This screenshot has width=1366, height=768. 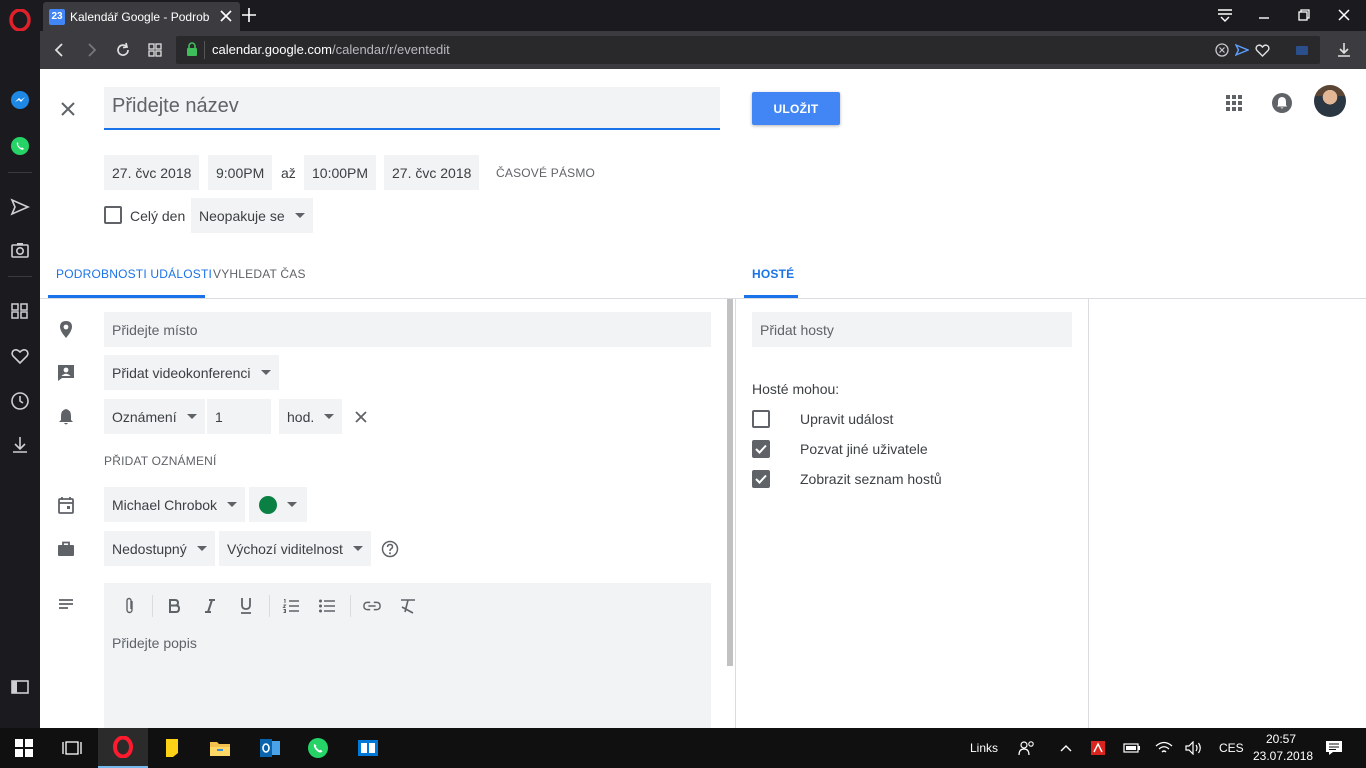 What do you see at coordinates (372, 606) in the screenshot?
I see `link-icon` at bounding box center [372, 606].